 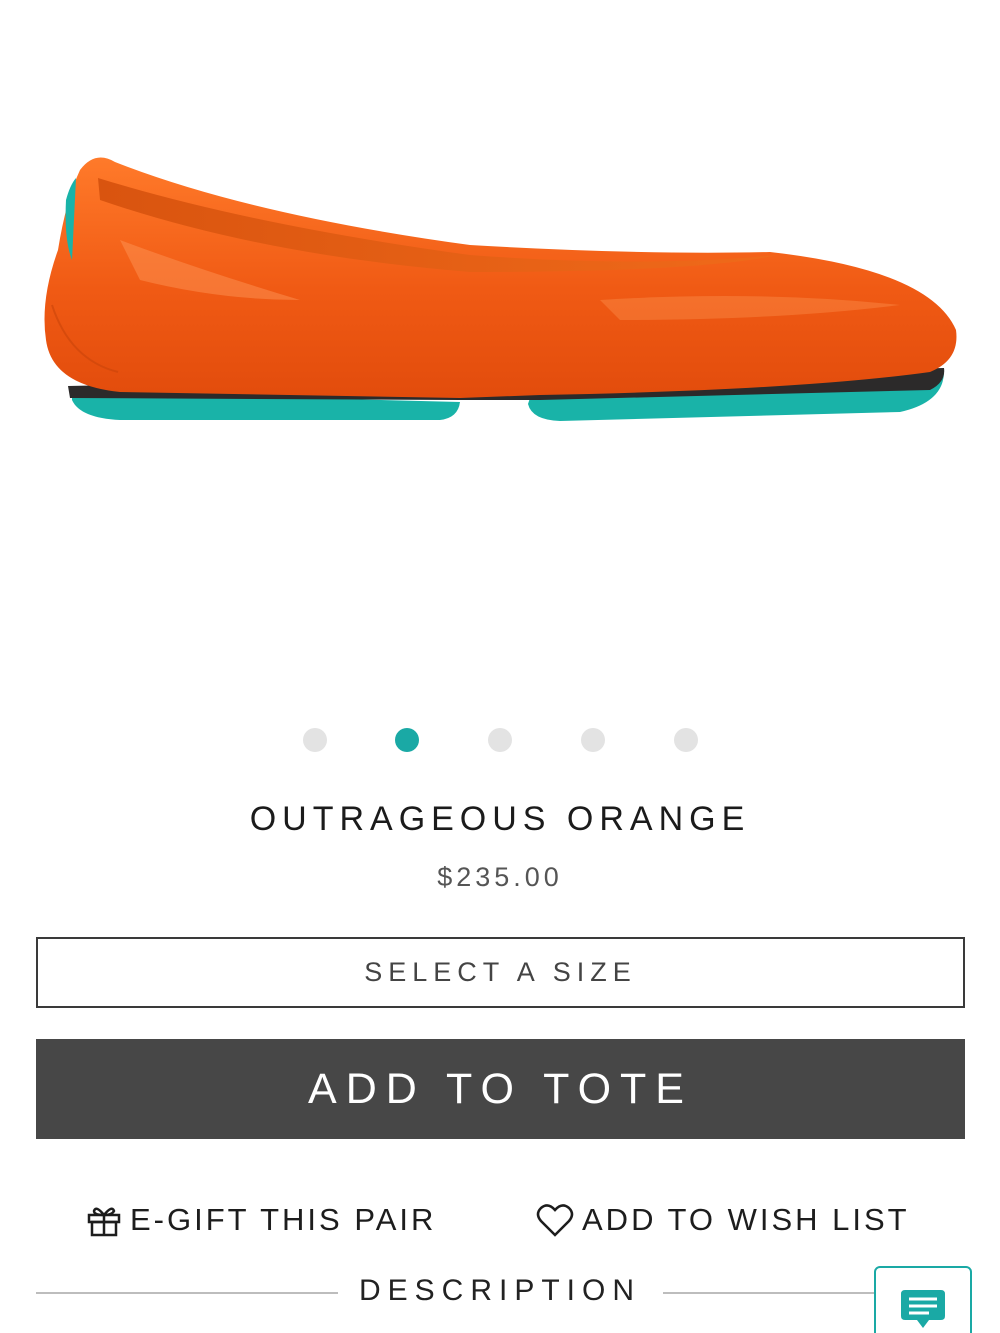 I want to click on add-to-tote-button: ADD TO TOTE, so click(x=500, y=1089).